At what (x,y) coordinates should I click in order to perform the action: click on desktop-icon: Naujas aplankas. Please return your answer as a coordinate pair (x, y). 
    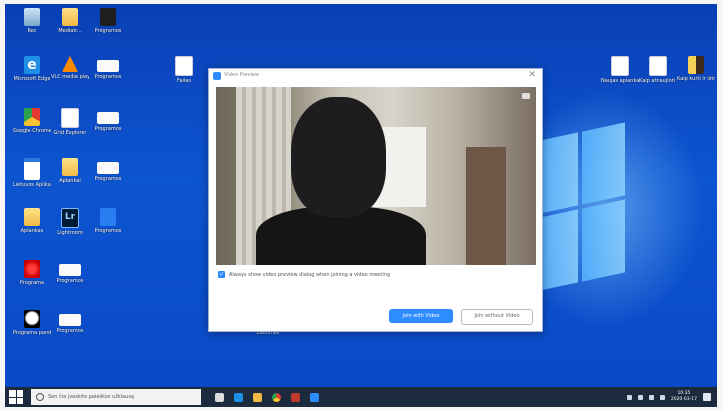
    Looking at the image, I should click on (620, 70).